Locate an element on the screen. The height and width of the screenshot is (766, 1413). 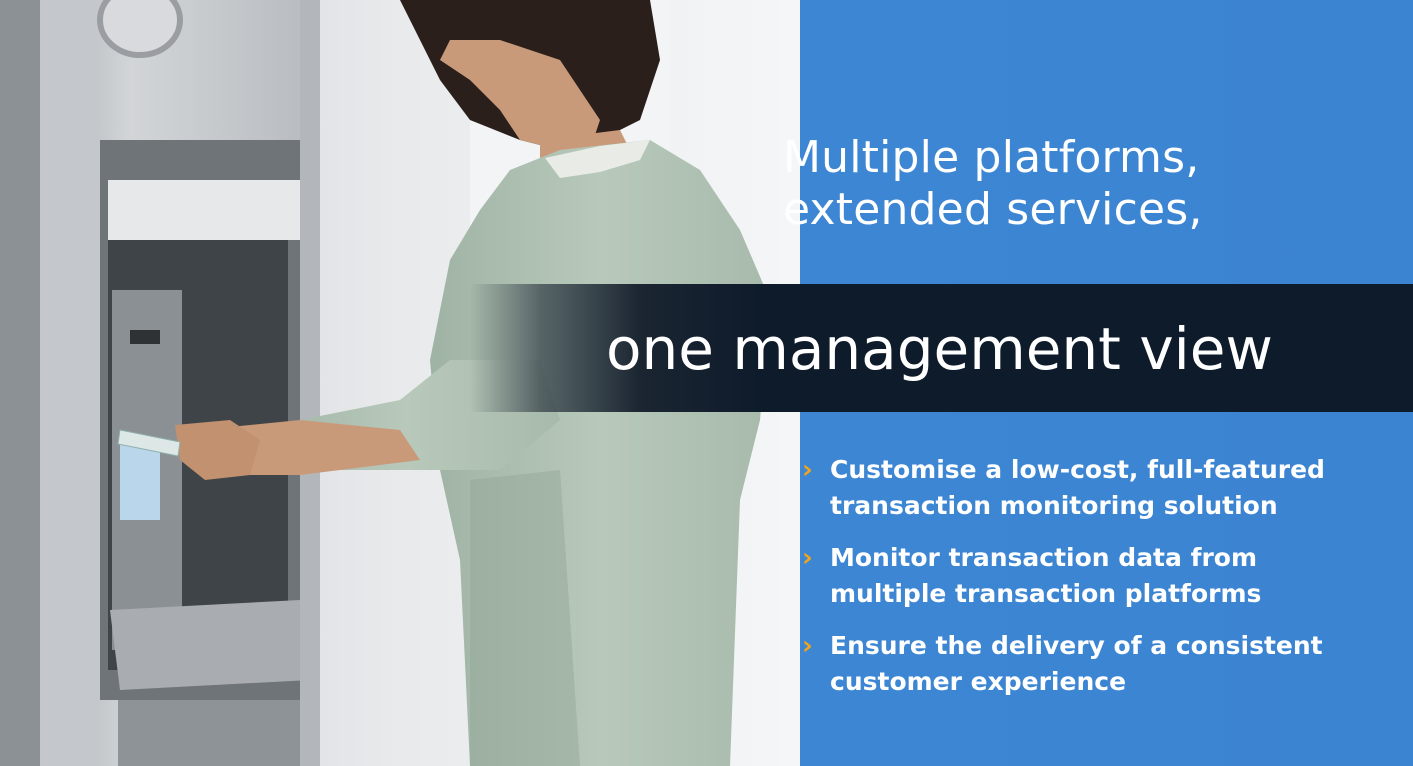
headline-line-1: Multiple platforms, is located at coordinates (991, 157).